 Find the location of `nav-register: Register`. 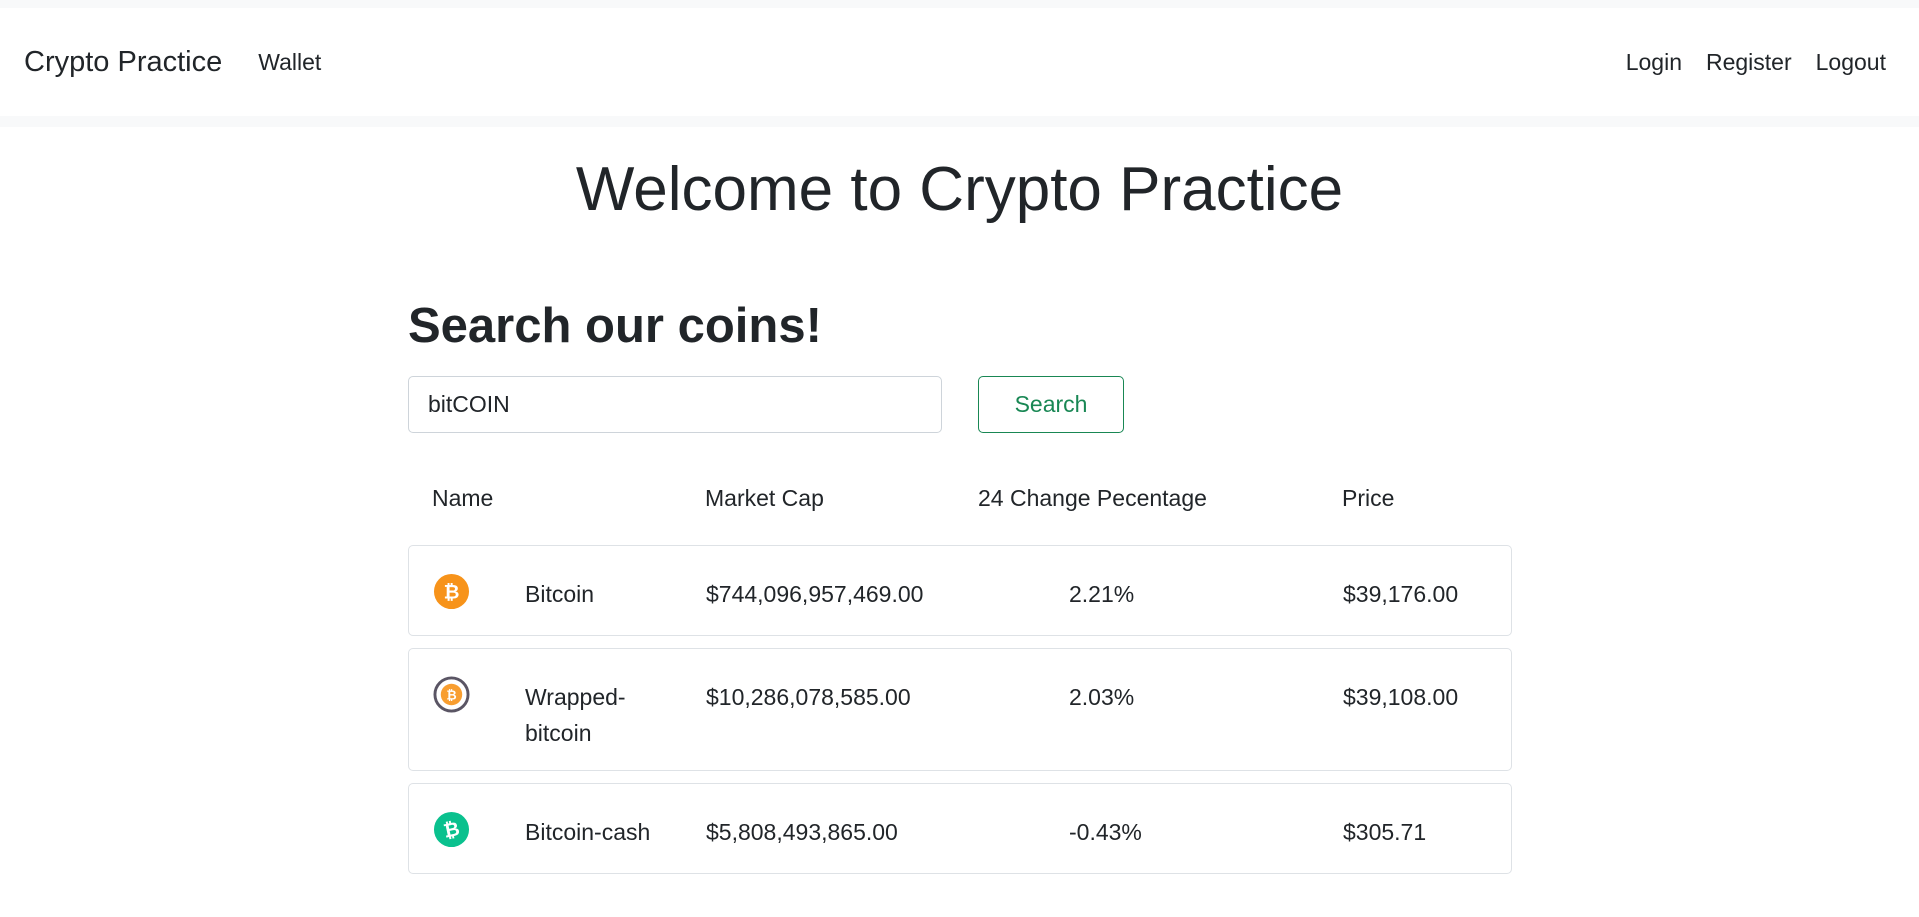

nav-register: Register is located at coordinates (1749, 62).